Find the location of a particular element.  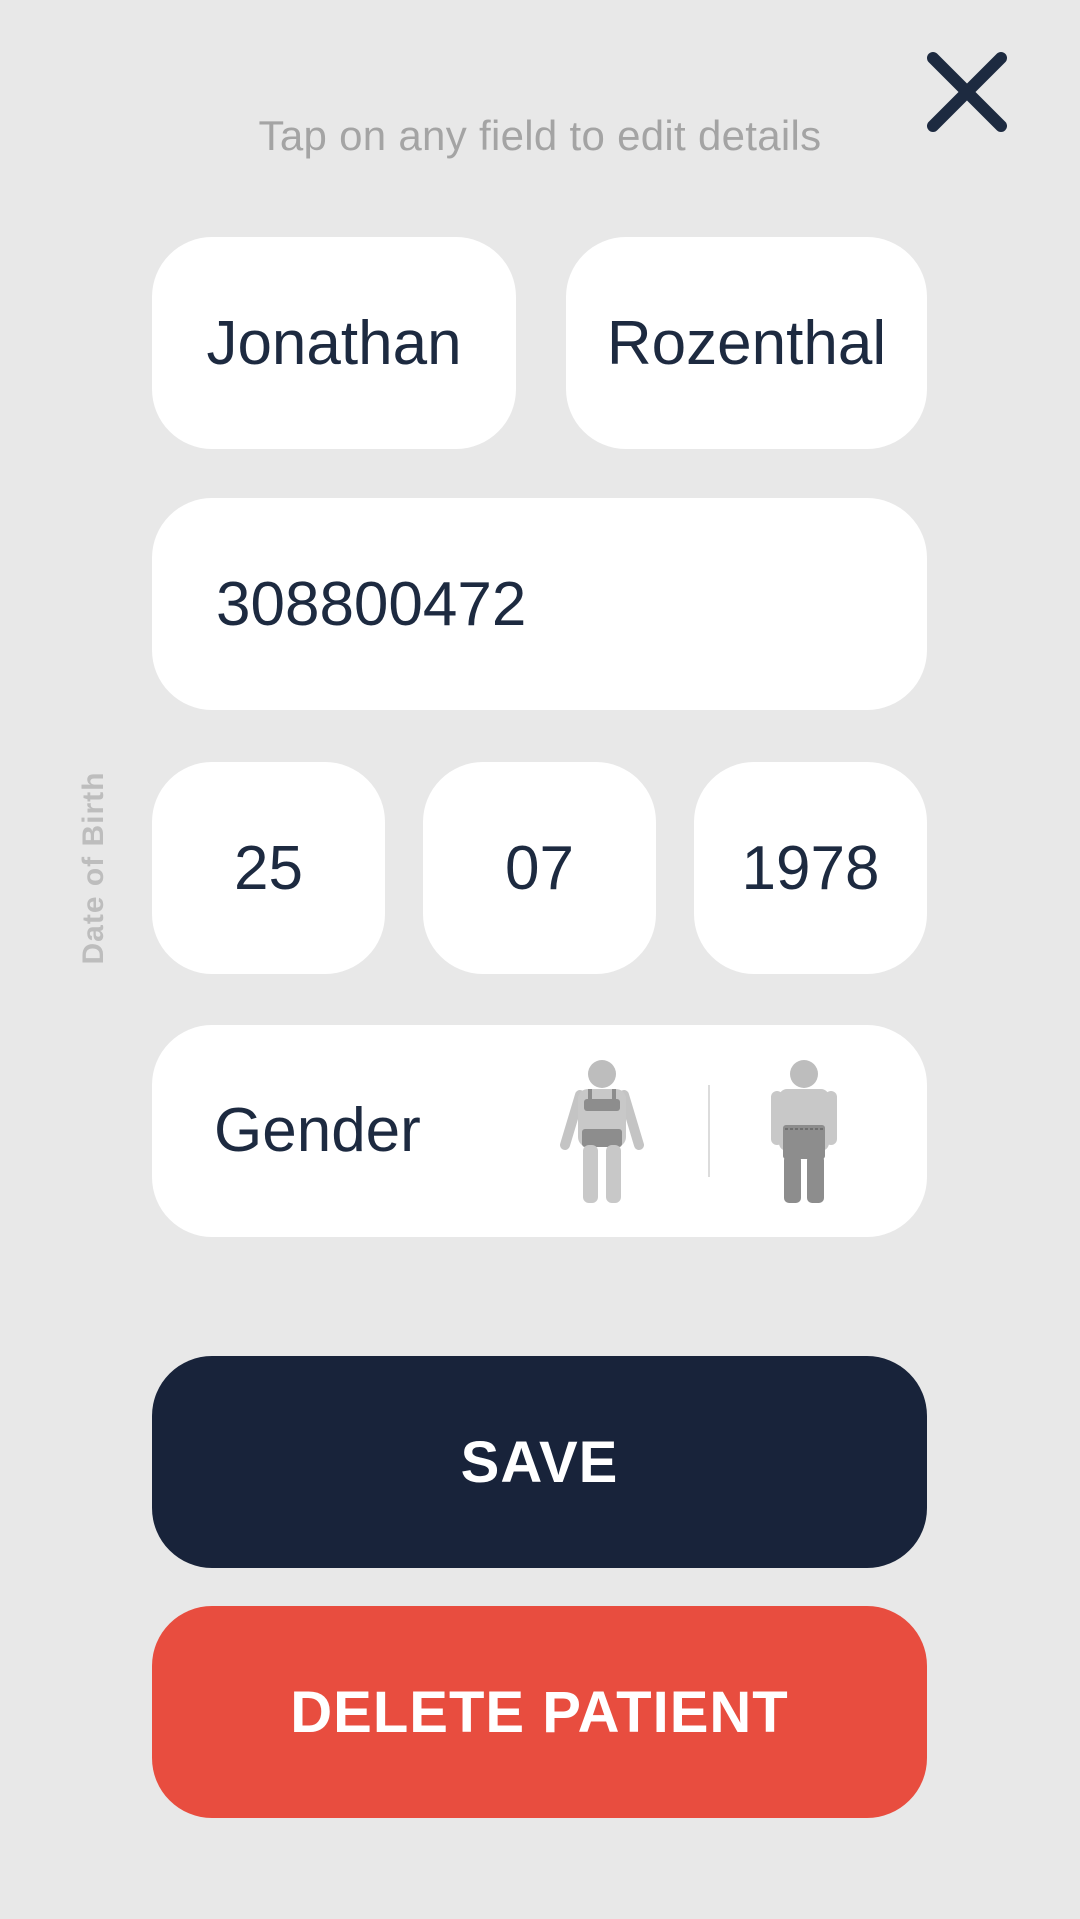

first-name-value: Jonathan is located at coordinates (334, 343).